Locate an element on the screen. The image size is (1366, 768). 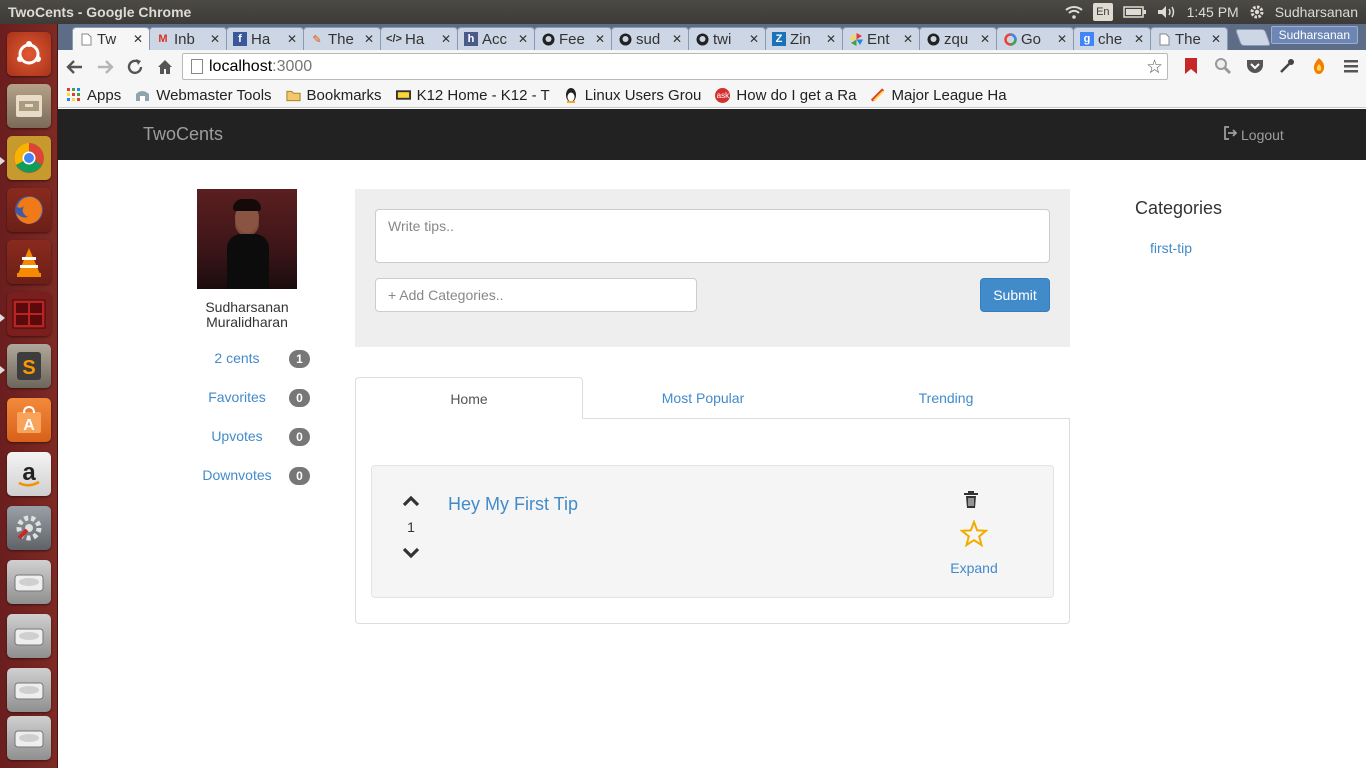
browser-tab: g che ✕ is located at coordinates (1112, 38).